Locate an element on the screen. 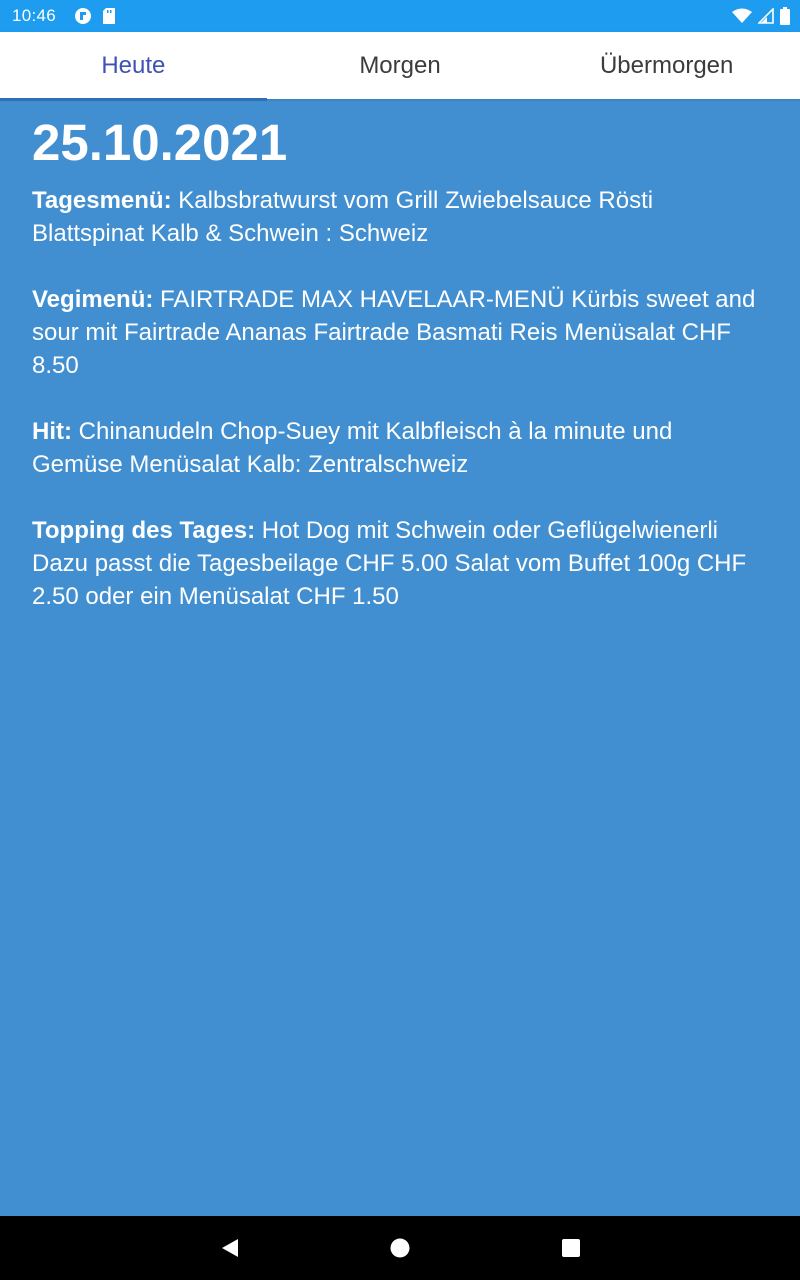  tab-heute: Heute is located at coordinates (133, 66).